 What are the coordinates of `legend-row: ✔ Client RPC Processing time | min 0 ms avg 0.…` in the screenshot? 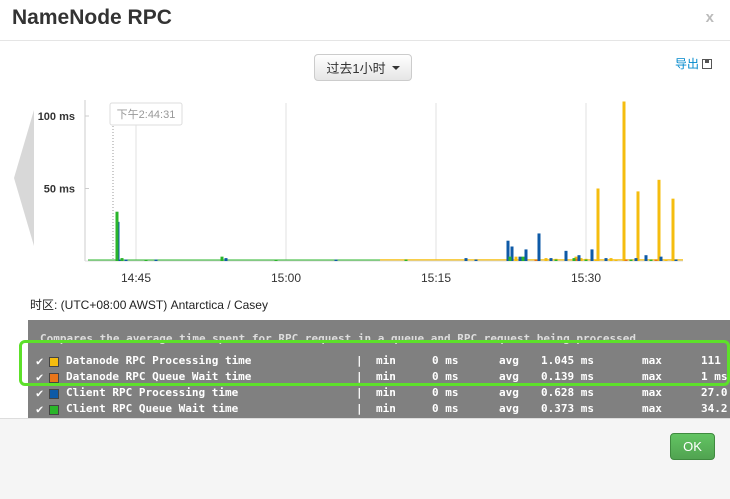 It's located at (383, 394).